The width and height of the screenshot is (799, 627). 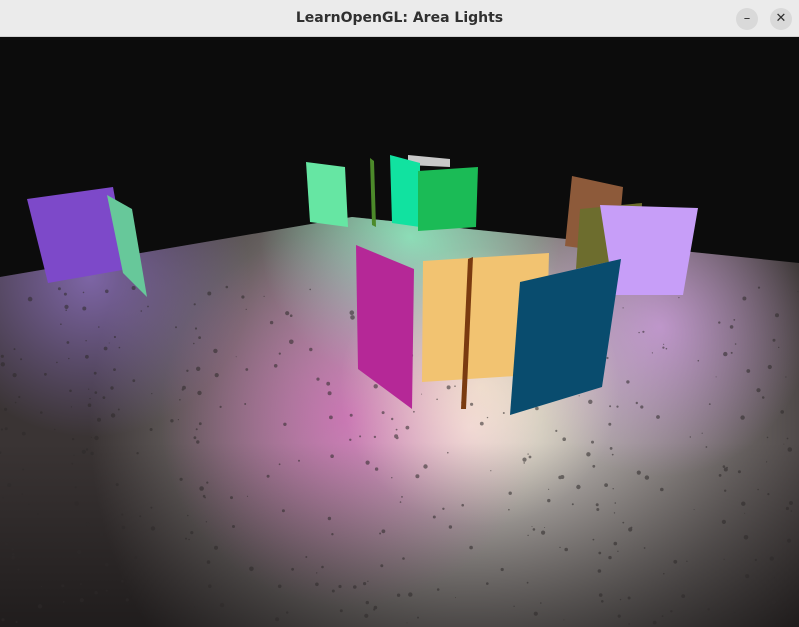 What do you see at coordinates (327, 194) in the screenshot?
I see `light-panel-mint-back` at bounding box center [327, 194].